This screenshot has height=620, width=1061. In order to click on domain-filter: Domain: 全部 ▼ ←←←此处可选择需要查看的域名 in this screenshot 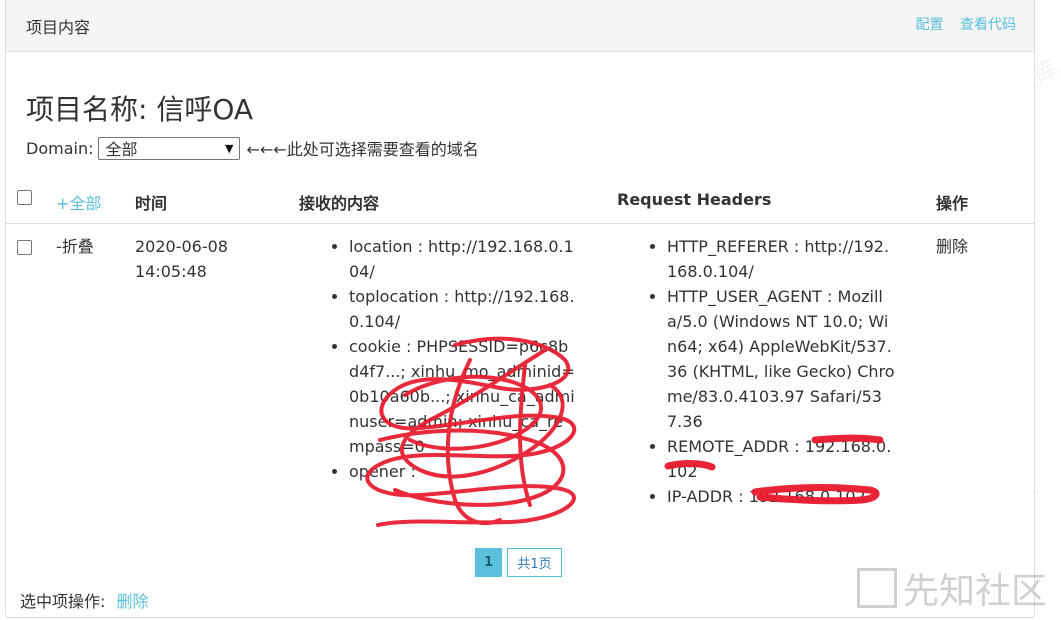, I will do `click(252, 148)`.